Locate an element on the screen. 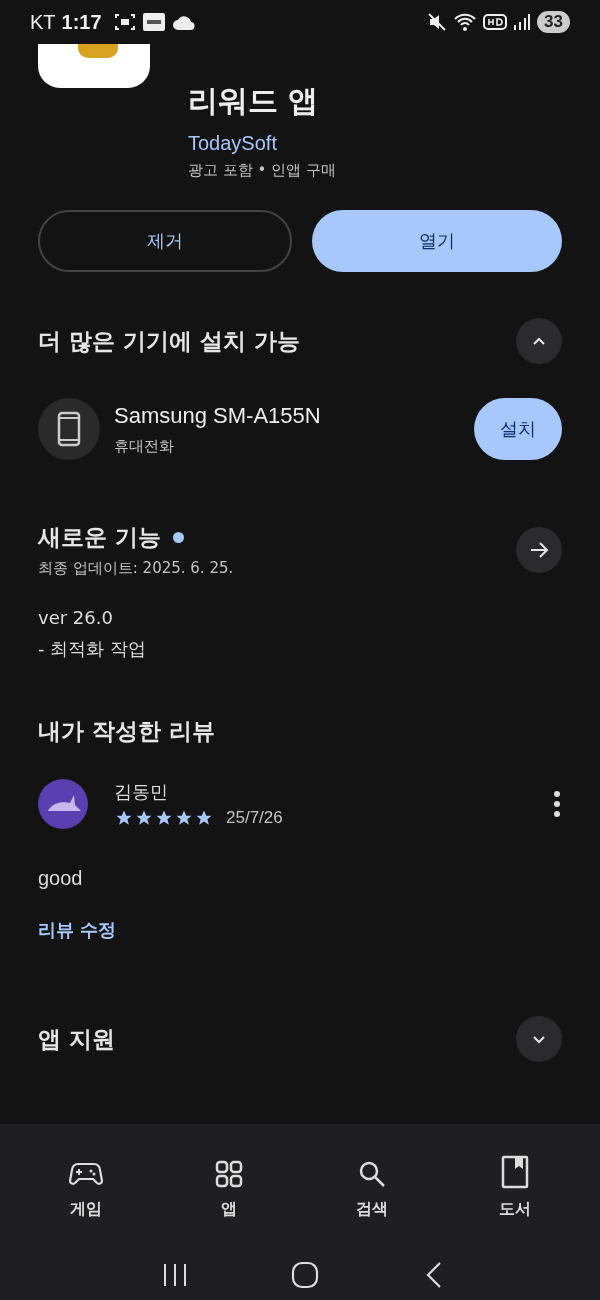  signal-icon is located at coordinates (522, 22).